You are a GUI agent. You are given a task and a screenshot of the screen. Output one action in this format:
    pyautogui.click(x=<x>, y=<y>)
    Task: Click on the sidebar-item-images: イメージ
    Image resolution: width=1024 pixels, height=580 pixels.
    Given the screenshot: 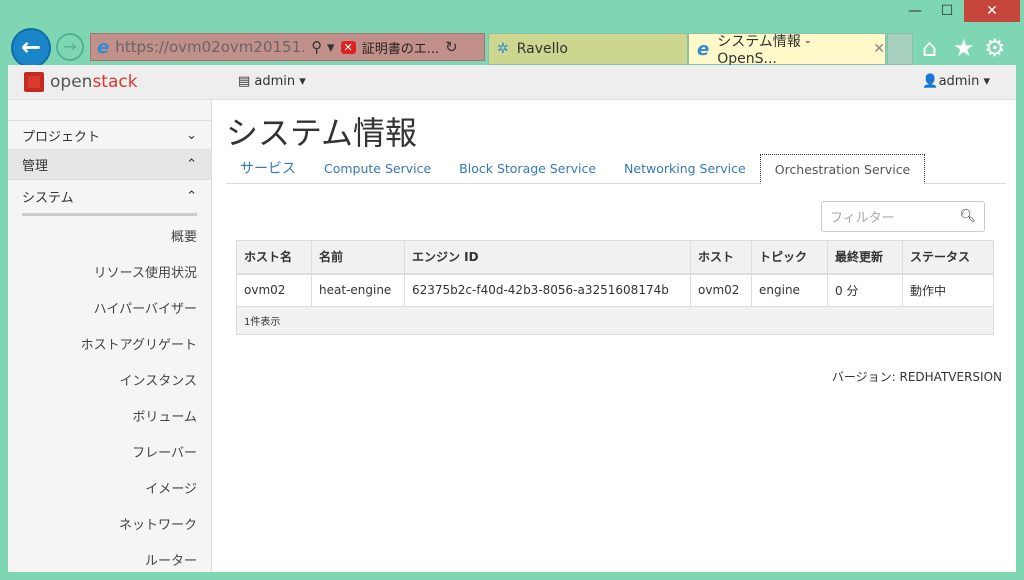 What is the action you would take?
    pyautogui.click(x=109, y=490)
    